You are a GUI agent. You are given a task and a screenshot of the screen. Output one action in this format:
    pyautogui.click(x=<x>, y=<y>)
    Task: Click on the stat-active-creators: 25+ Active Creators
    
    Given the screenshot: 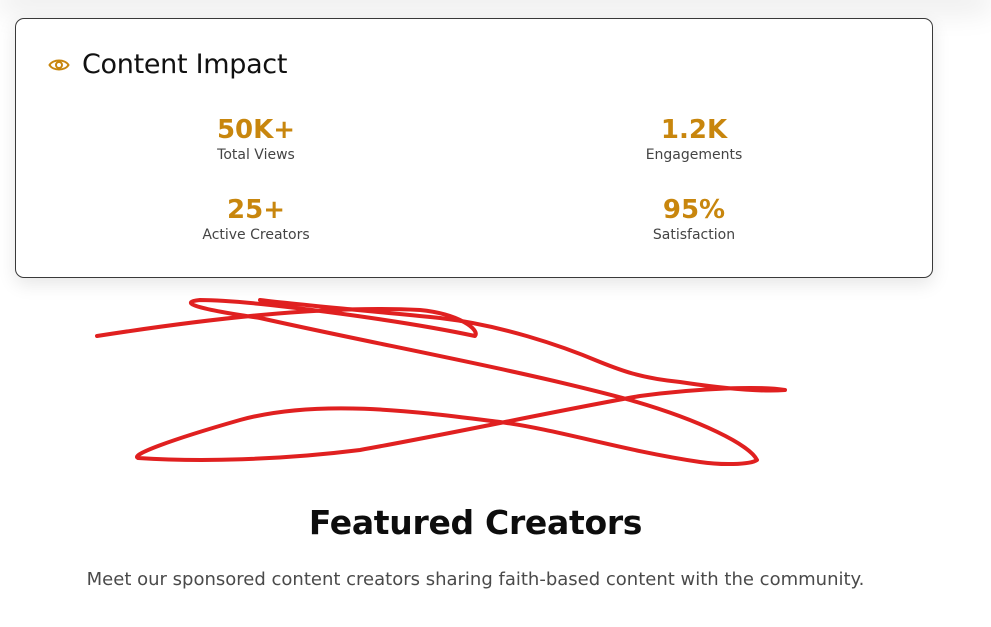 What is the action you would take?
    pyautogui.click(x=256, y=219)
    